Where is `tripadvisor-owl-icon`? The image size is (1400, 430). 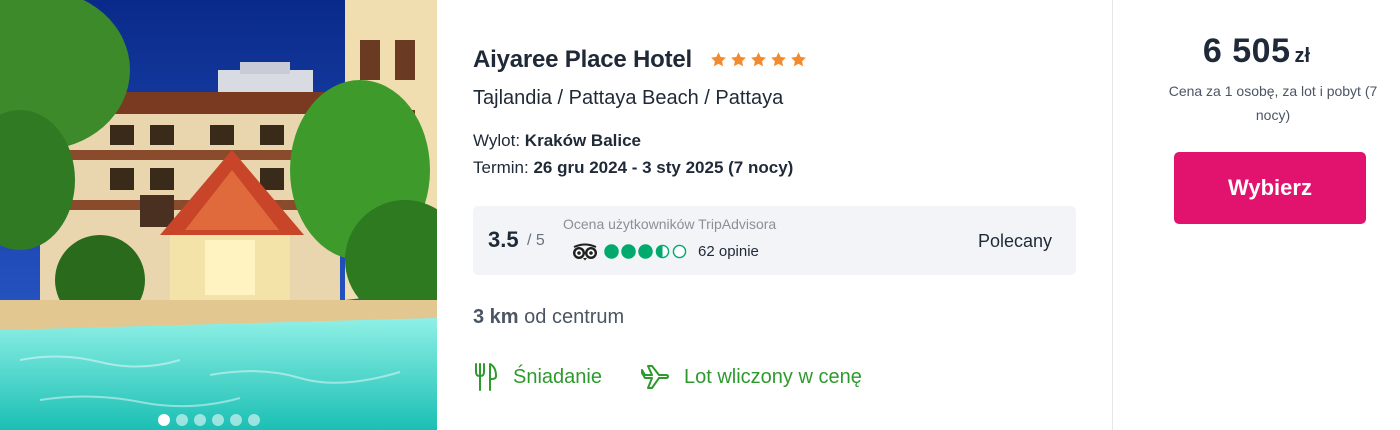 tripadvisor-owl-icon is located at coordinates (585, 252).